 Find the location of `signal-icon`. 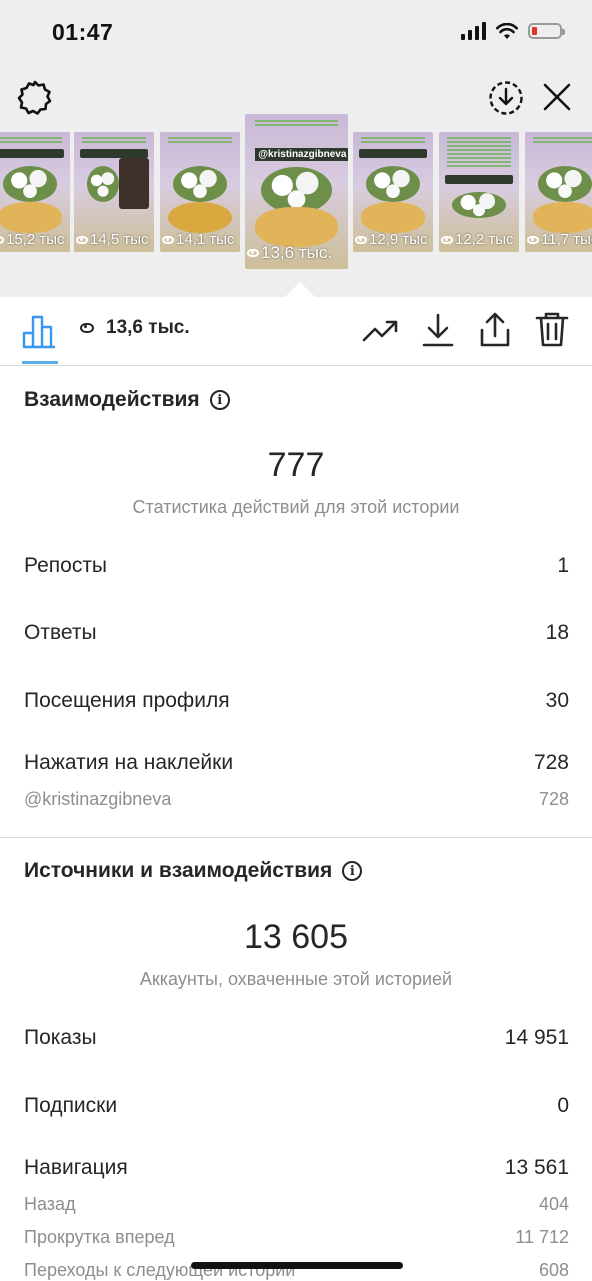

signal-icon is located at coordinates (473, 31).